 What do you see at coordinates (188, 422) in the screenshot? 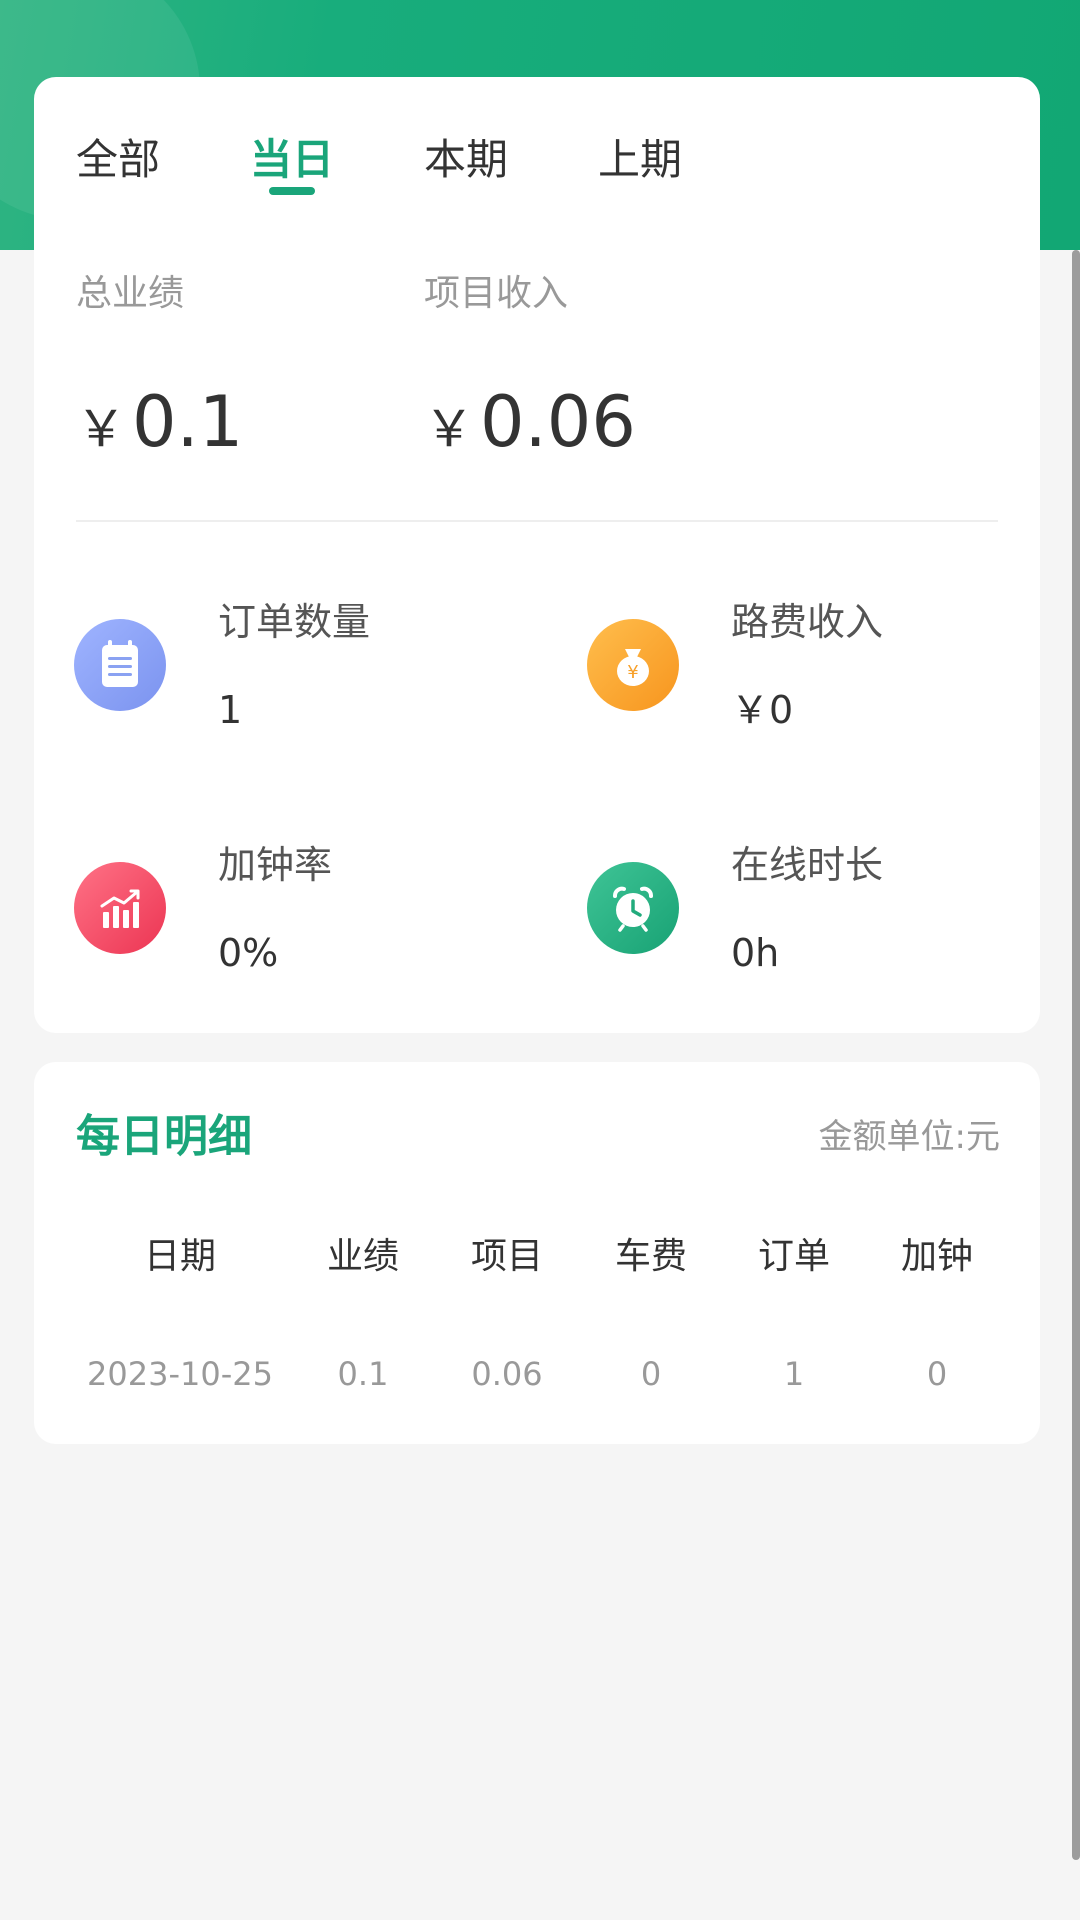
I see `total-performance-amount: 0.1` at bounding box center [188, 422].